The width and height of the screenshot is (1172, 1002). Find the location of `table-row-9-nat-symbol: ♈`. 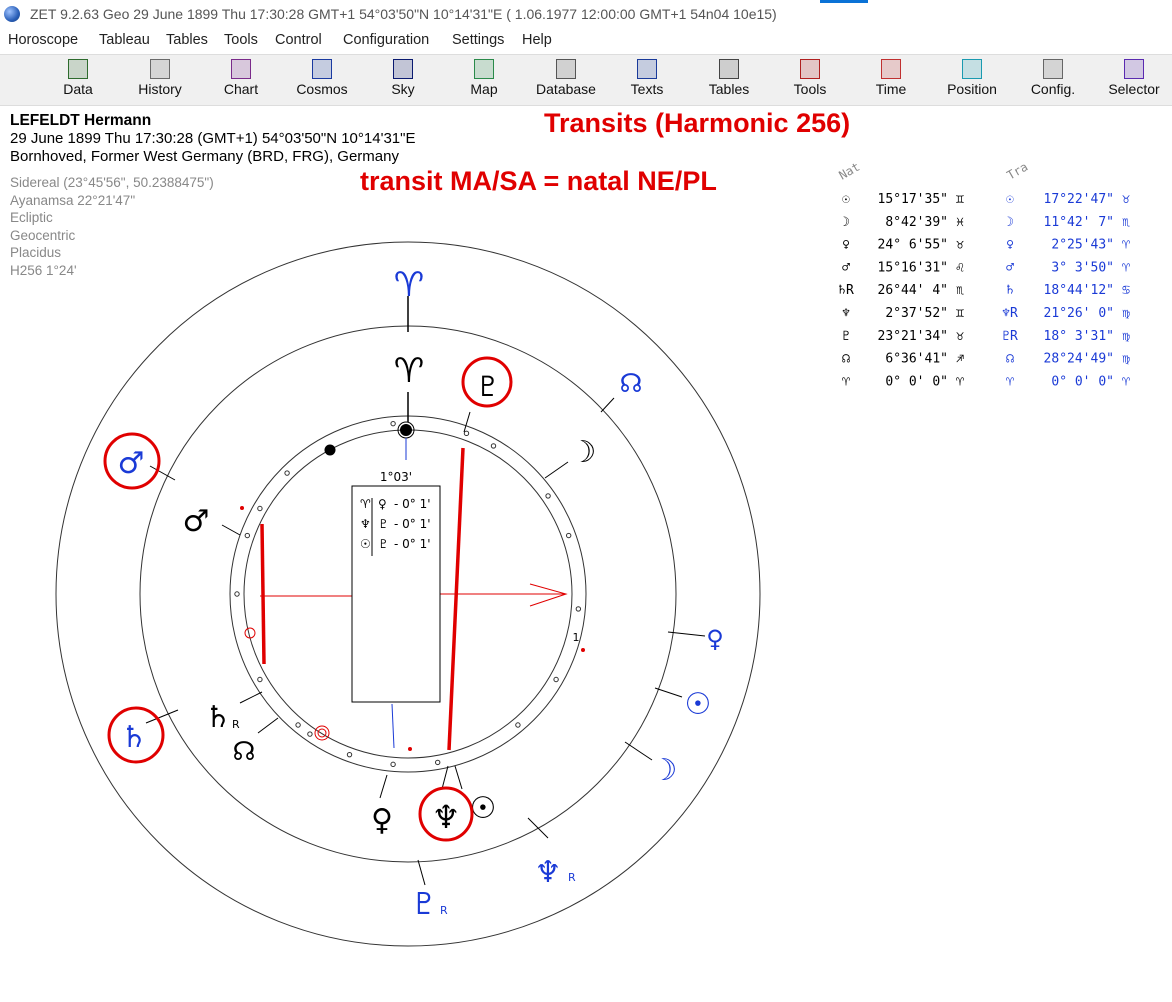

table-row-9-nat-symbol: ♈ is located at coordinates (846, 381).